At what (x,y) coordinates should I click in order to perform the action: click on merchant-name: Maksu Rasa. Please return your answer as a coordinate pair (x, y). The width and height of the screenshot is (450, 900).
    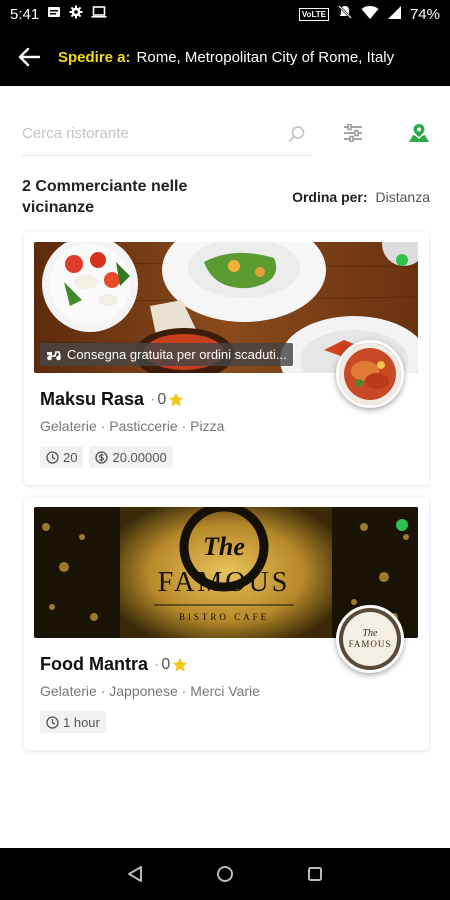
    Looking at the image, I should click on (92, 399).